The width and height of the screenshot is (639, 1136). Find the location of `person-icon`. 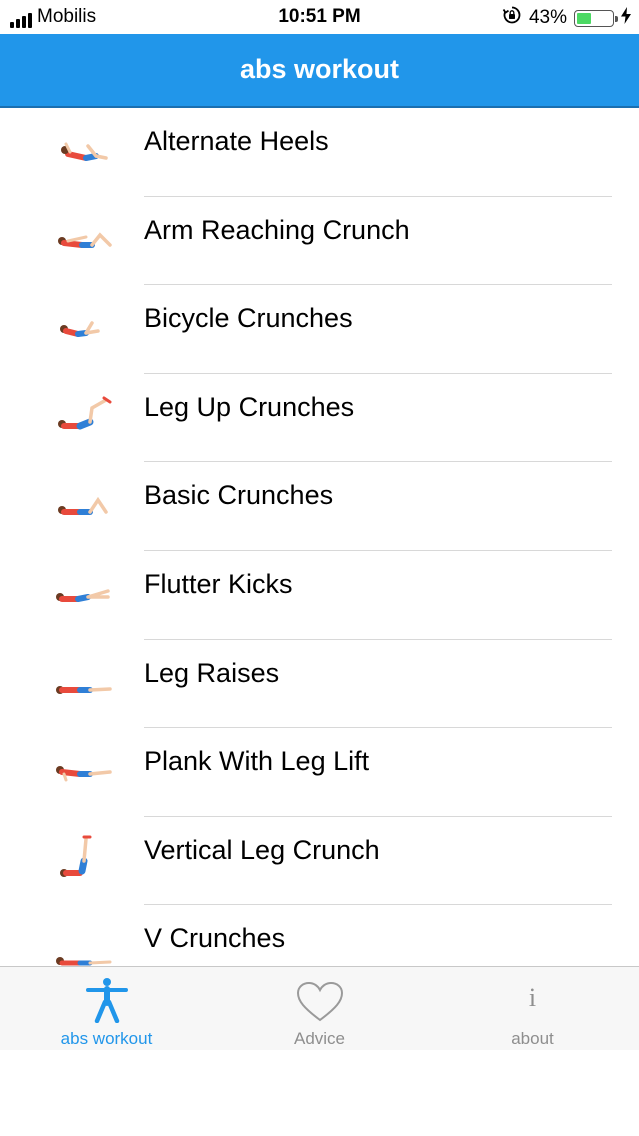

person-icon is located at coordinates (106, 1000).